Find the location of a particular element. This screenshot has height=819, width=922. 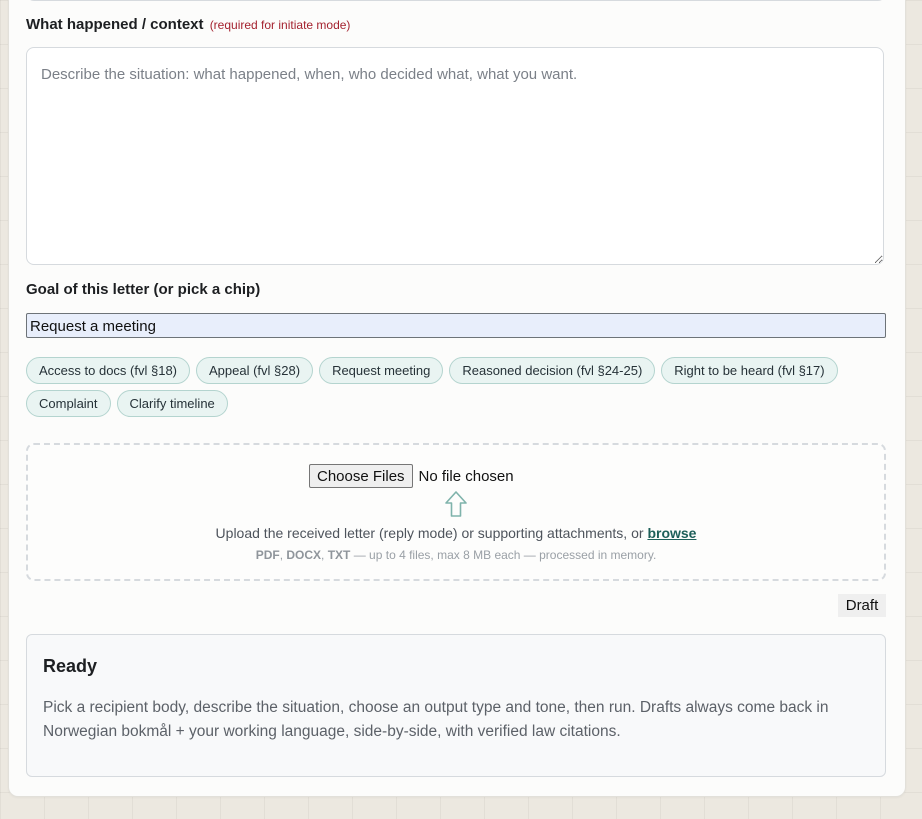

chip-reasoned-decision: Reasoned decision (fvl §24-25) is located at coordinates (552, 370).